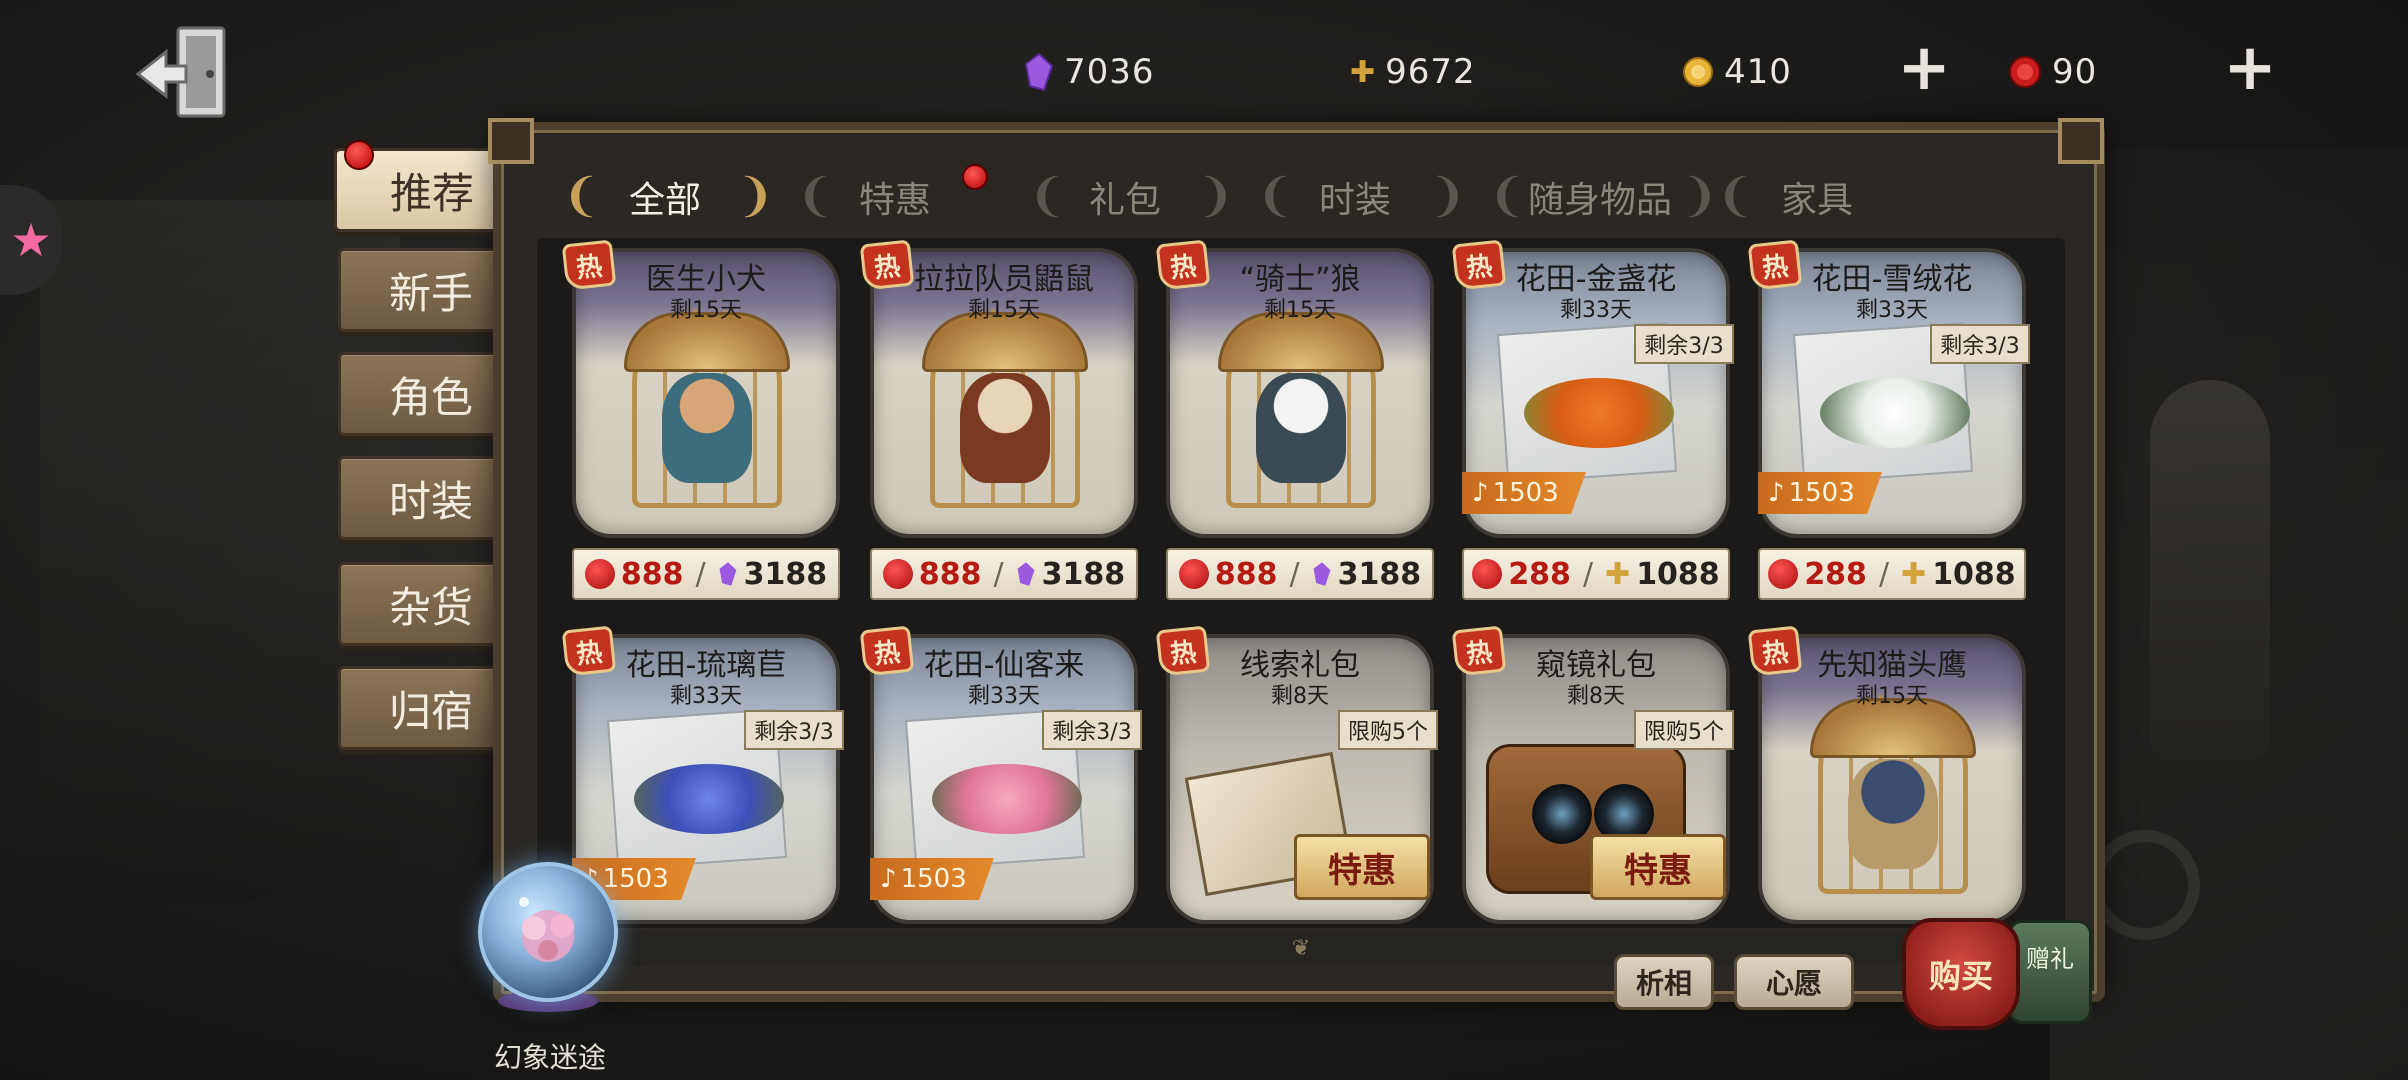 Image resolution: width=2408 pixels, height=1080 pixels. I want to click on sidebar-item-label: 新手, so click(430, 293).